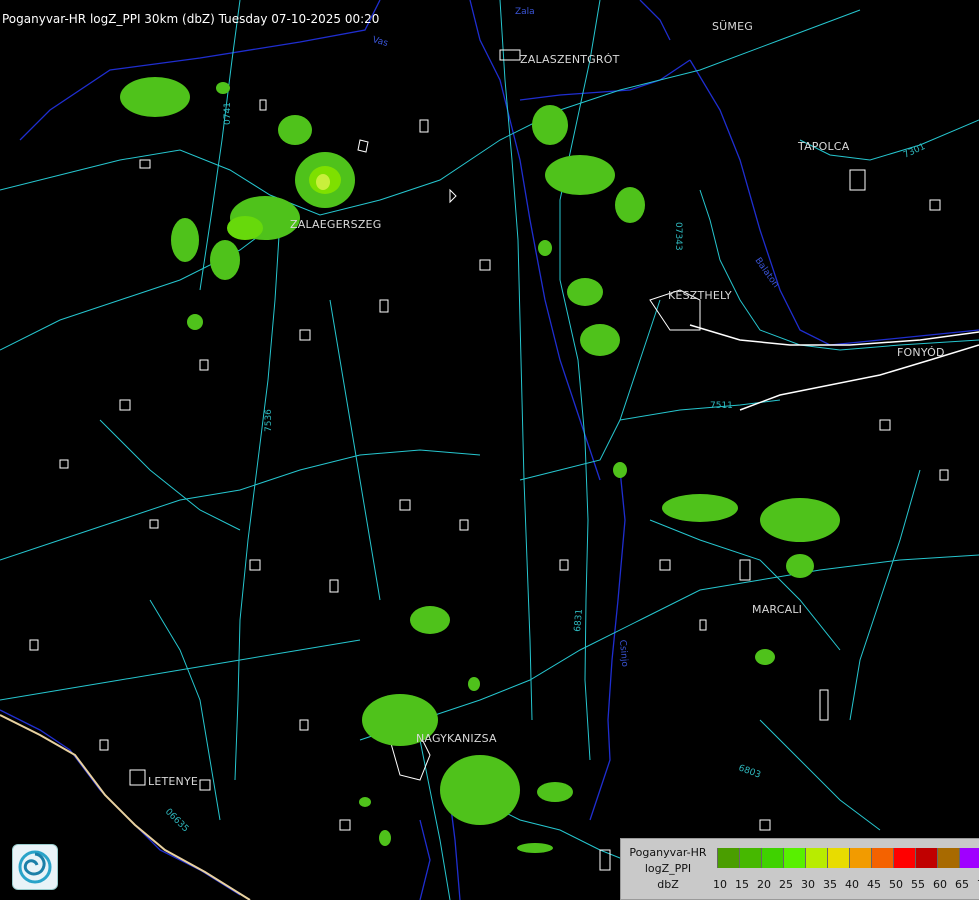 The image size is (979, 900). Describe the element at coordinates (742, 884) in the screenshot. I see `legend-tick: 15` at that location.